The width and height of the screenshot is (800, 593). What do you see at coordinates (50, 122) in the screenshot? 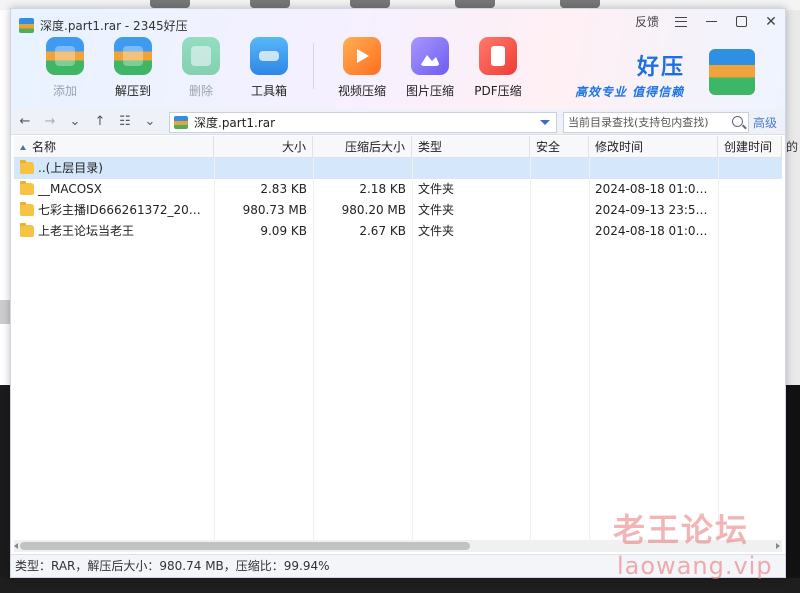
I see `forward-button: →` at bounding box center [50, 122].